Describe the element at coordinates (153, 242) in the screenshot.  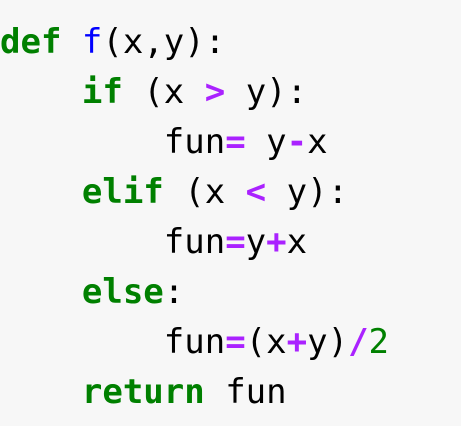
I see `code-line-5: fun=y+x` at that location.